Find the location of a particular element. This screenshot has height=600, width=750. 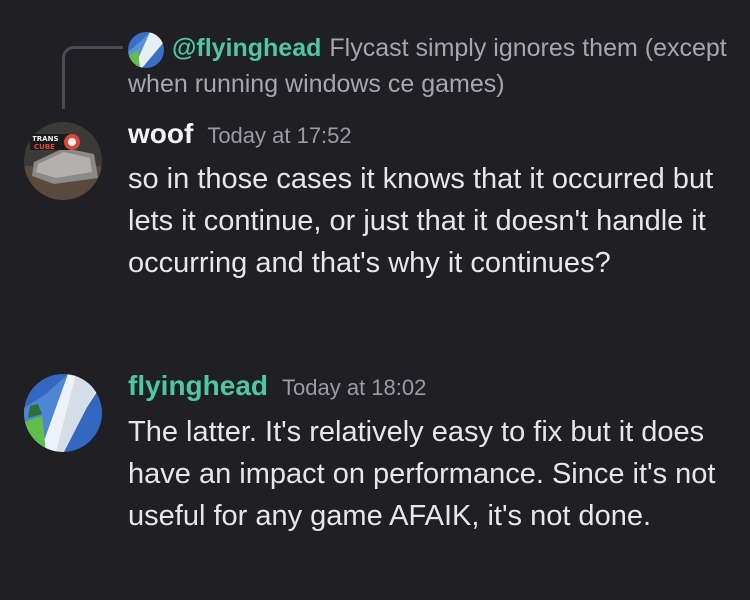

message-header-flyinghead: flyinghead Today at 18:02 is located at coordinates (277, 386).